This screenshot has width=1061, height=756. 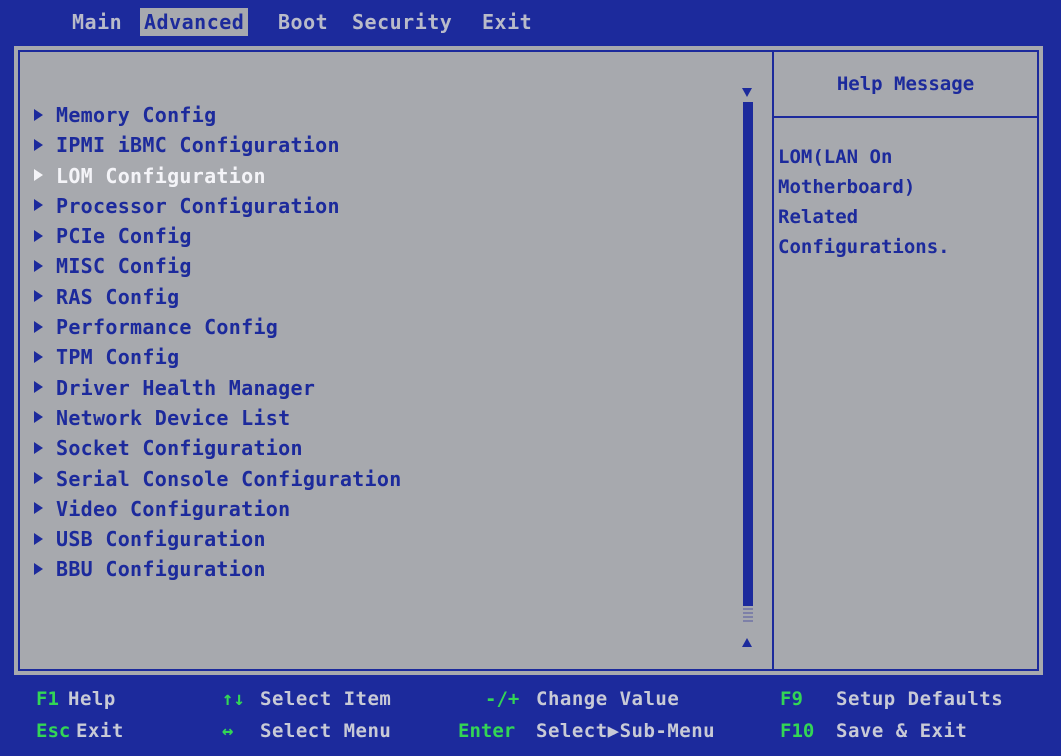 What do you see at coordinates (487, 731) in the screenshot?
I see `enter-key: Enter` at bounding box center [487, 731].